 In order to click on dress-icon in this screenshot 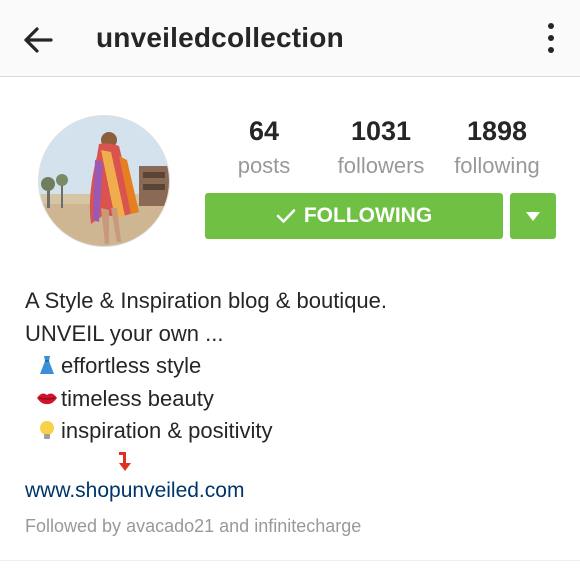, I will do `click(47, 365)`.